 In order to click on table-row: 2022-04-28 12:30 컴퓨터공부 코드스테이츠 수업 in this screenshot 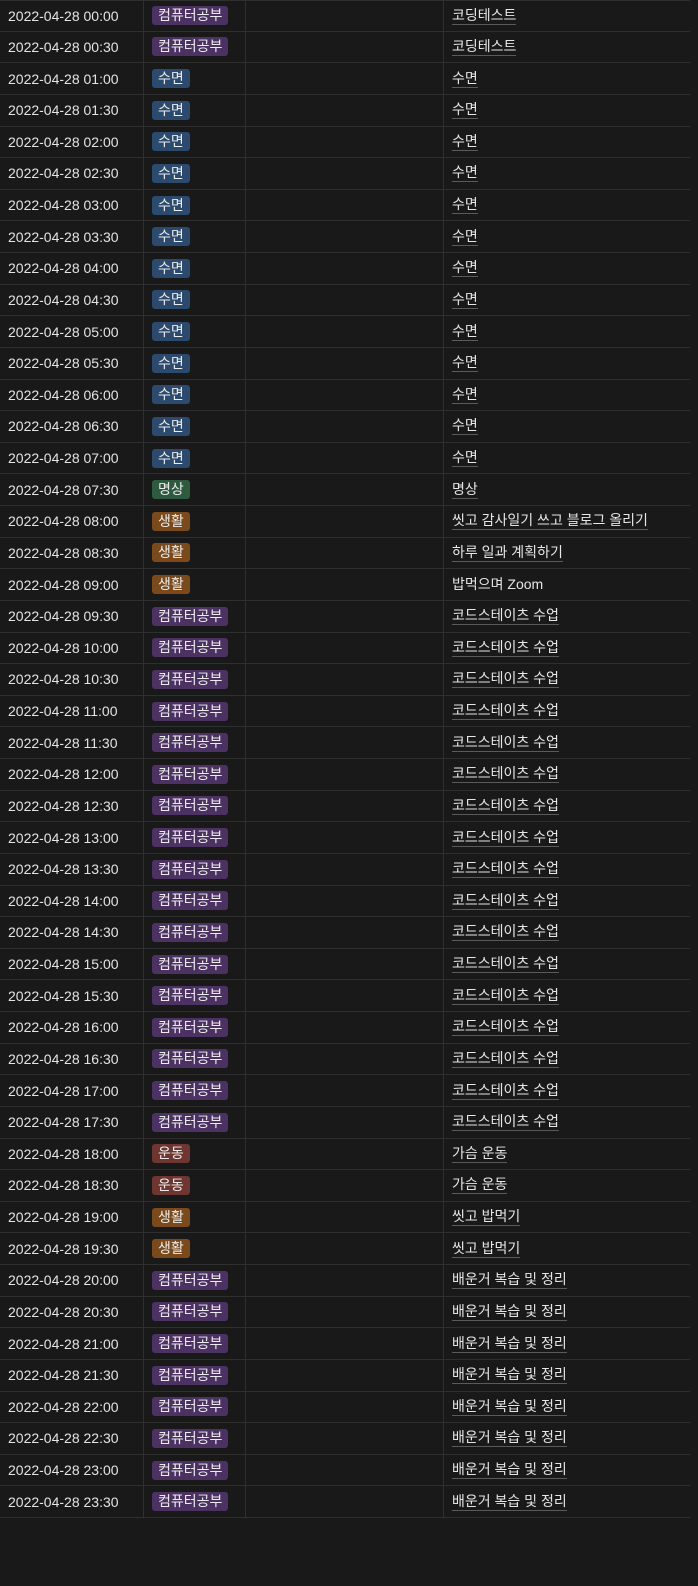, I will do `click(345, 806)`.